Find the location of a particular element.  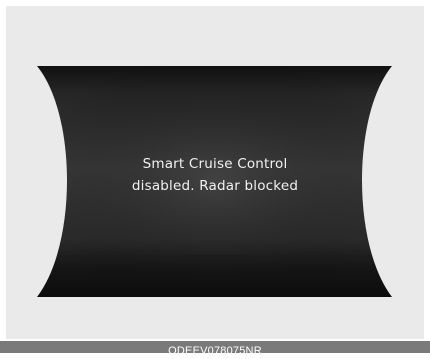

panel-band is located at coordinates (215, 256).